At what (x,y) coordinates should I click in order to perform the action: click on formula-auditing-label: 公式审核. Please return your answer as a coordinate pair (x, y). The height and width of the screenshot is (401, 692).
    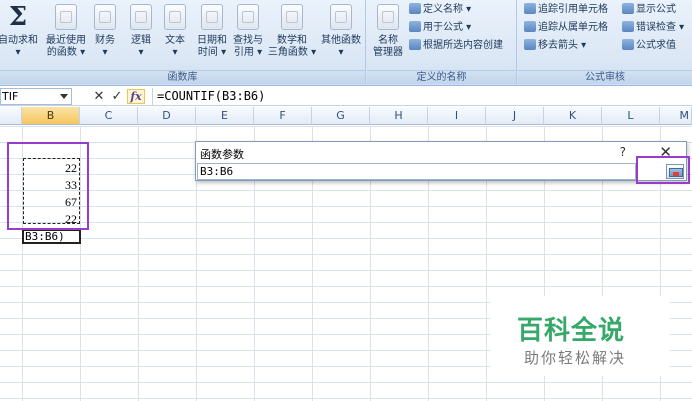
    Looking at the image, I should click on (605, 77).